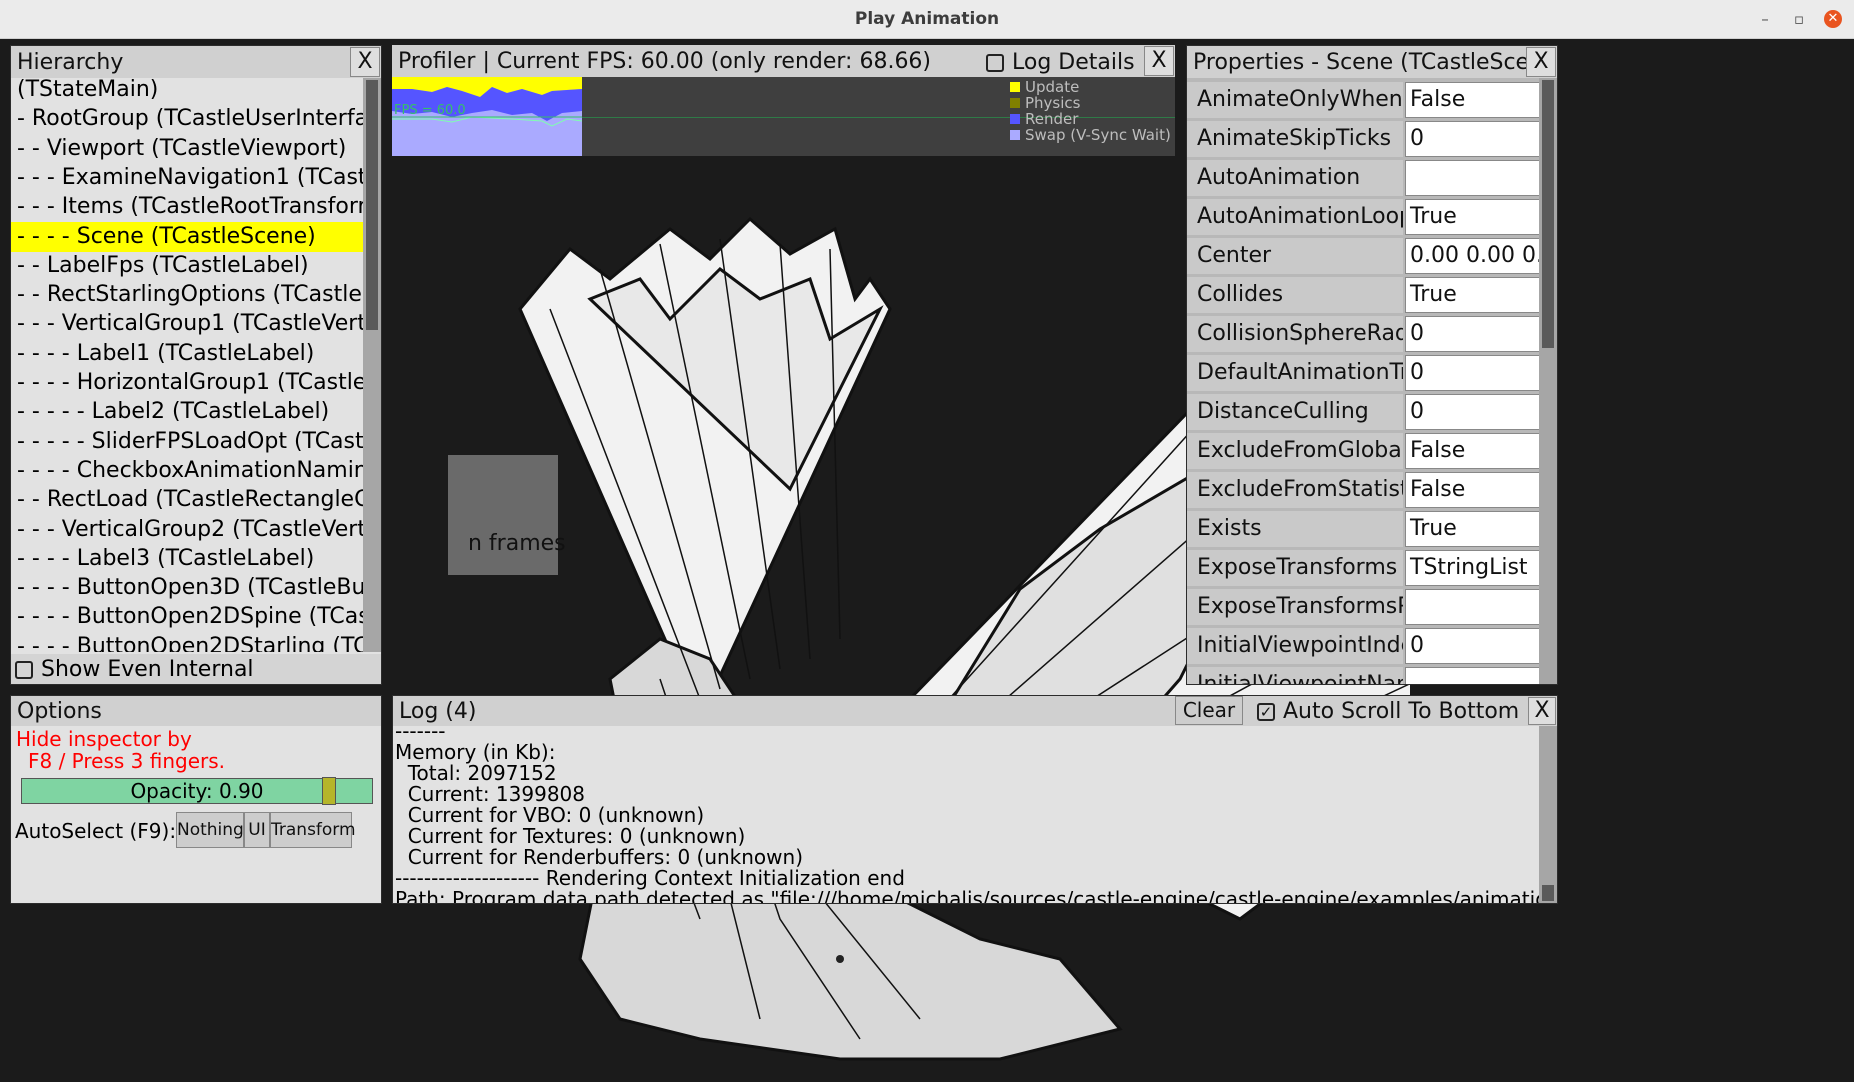 The width and height of the screenshot is (1854, 1082). Describe the element at coordinates (1472, 568) in the screenshot. I see `property-value-field: TStringList` at that location.